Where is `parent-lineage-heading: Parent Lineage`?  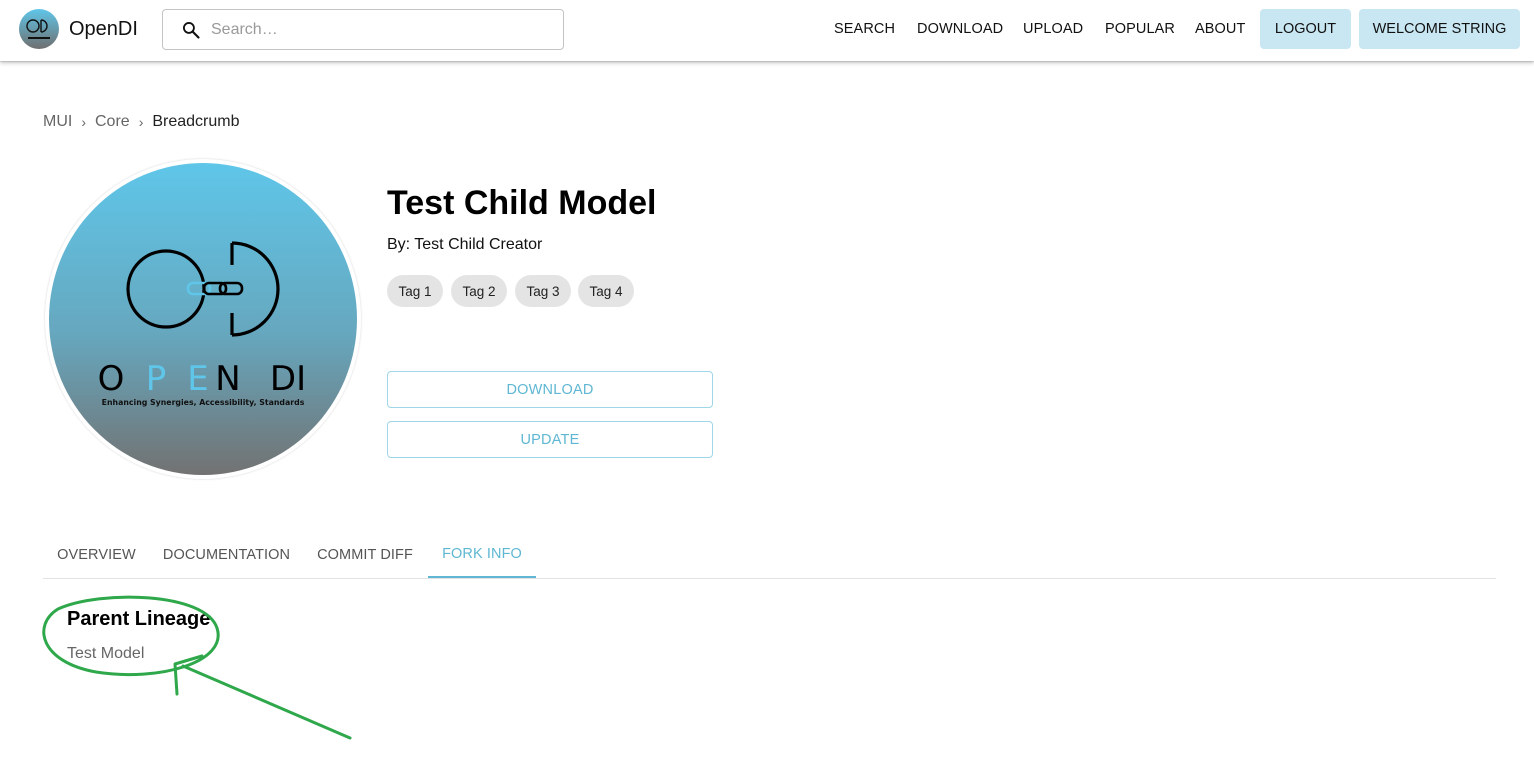 parent-lineage-heading: Parent Lineage is located at coordinates (139, 619).